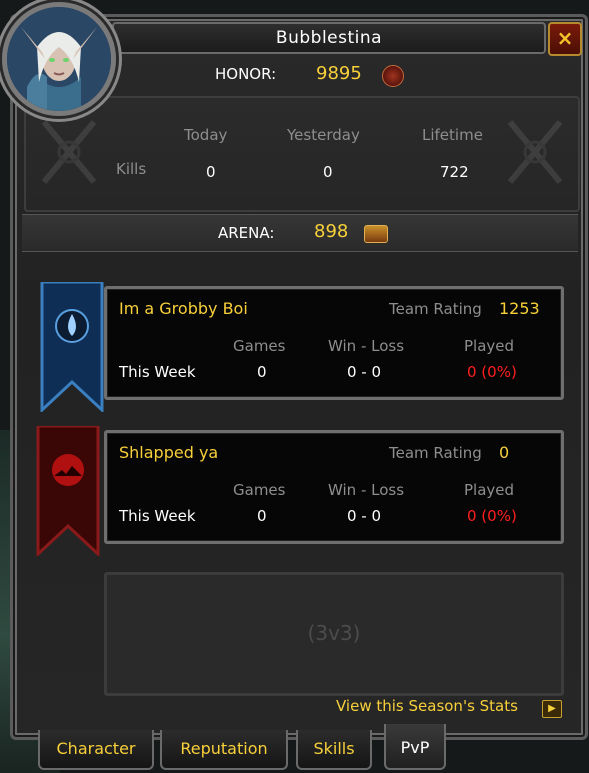 This screenshot has height=773, width=589. What do you see at coordinates (96, 750) in the screenshot?
I see `tab-character: Character` at bounding box center [96, 750].